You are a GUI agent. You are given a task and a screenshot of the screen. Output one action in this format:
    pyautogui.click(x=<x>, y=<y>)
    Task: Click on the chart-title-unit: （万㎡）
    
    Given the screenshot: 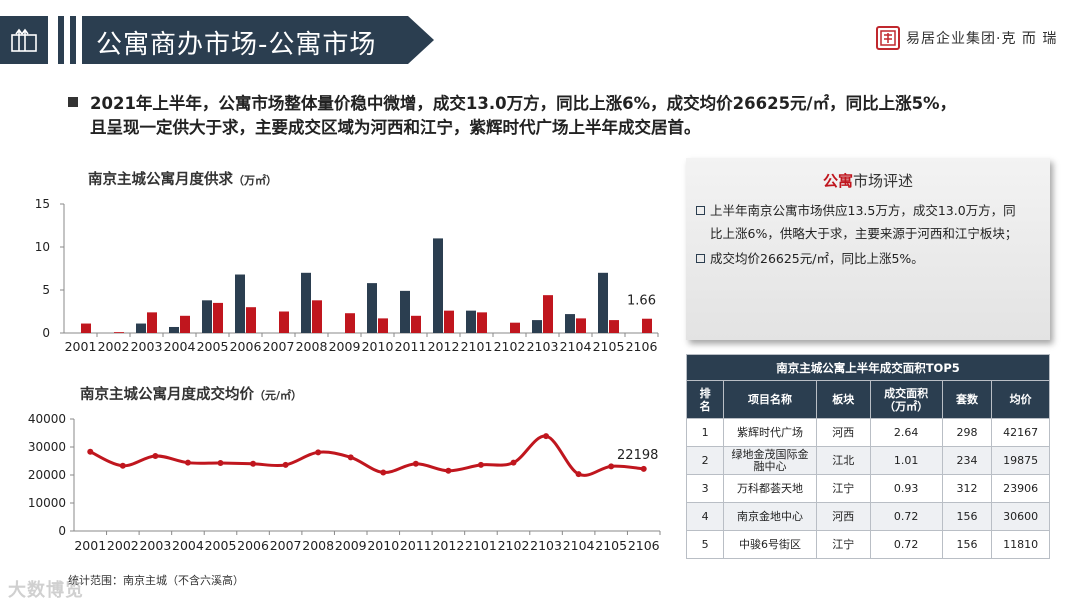 What is the action you would take?
    pyautogui.click(x=255, y=180)
    